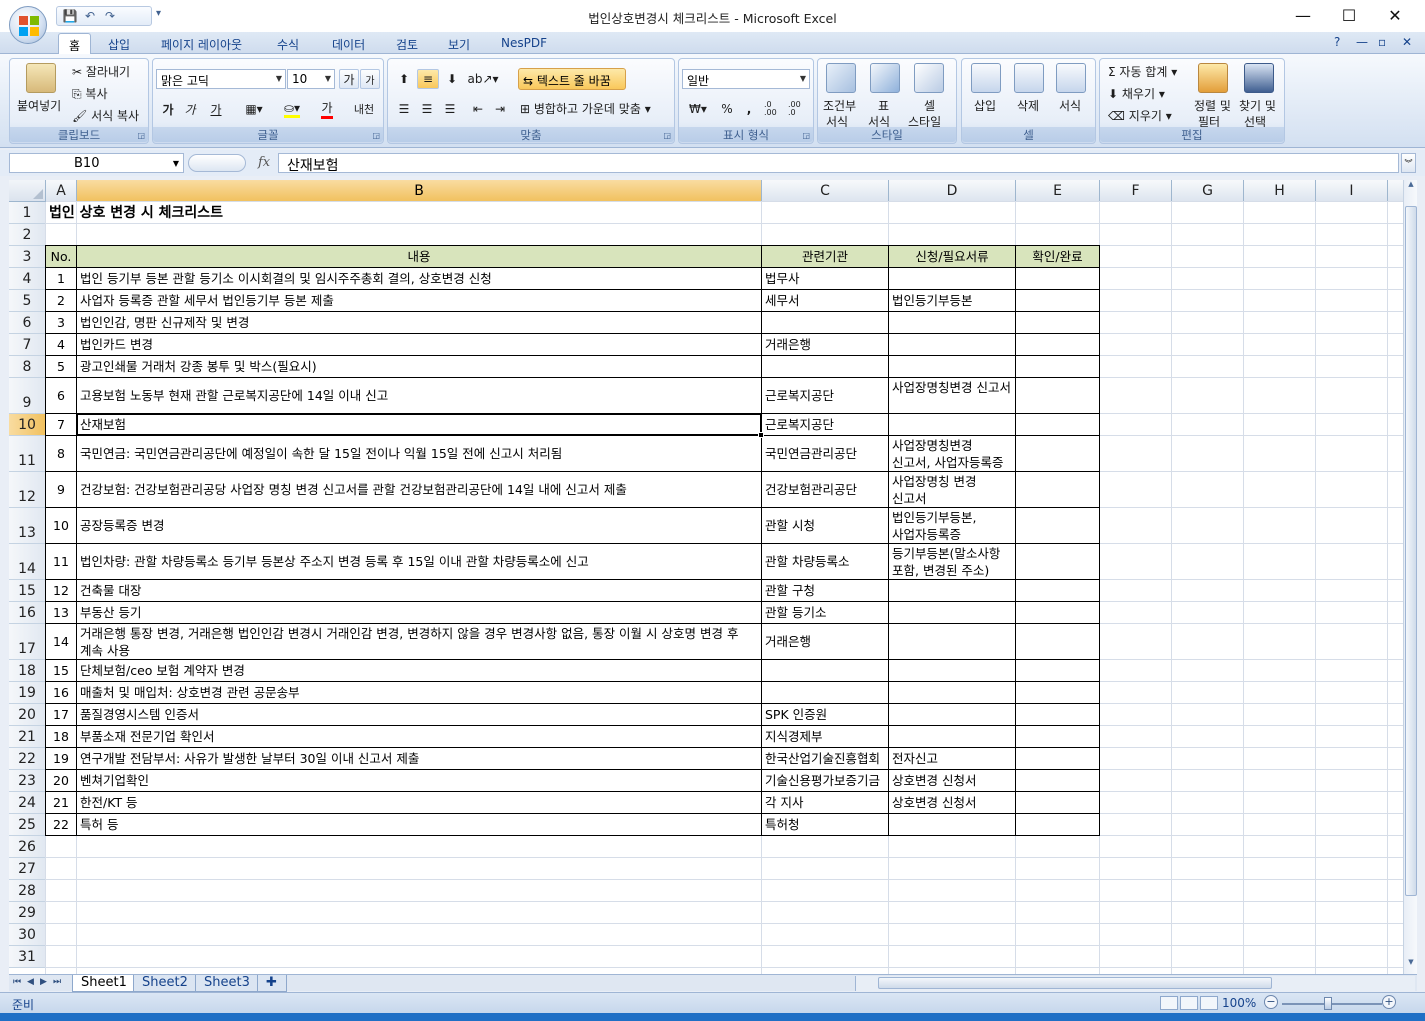  What do you see at coordinates (585, 108) in the screenshot?
I see `merge-center-button: ⊞ 병합하고 가운데 맞춤 ▾` at bounding box center [585, 108].